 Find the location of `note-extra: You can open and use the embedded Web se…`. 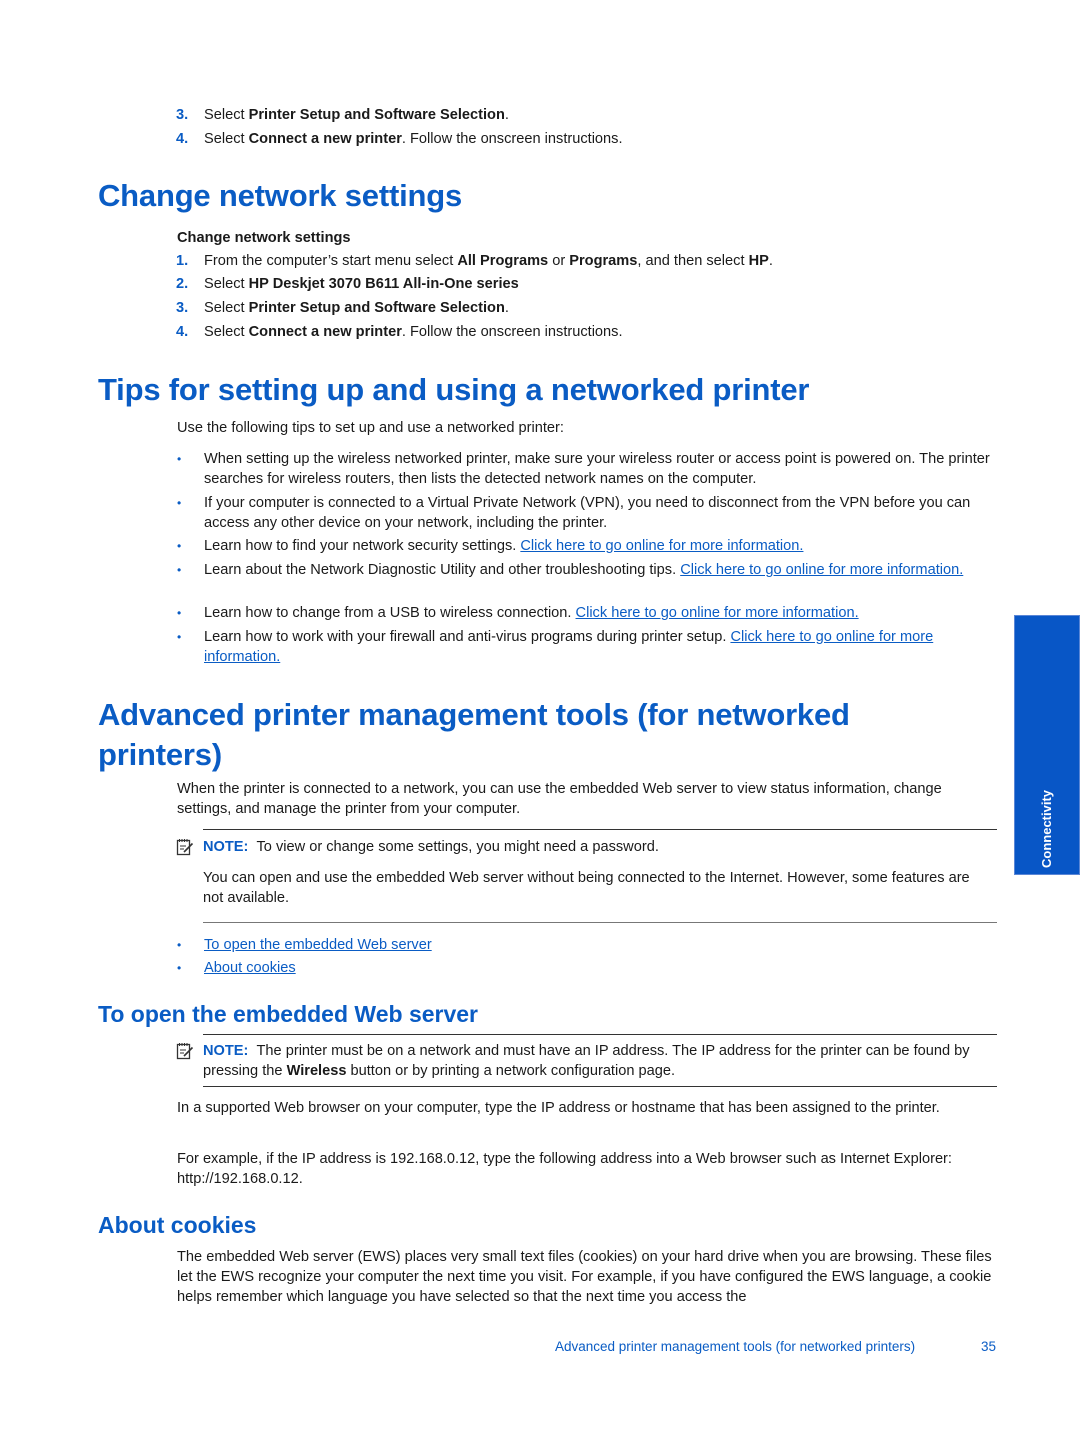

note-extra: You can open and use the embedded Web se… is located at coordinates (586, 888).